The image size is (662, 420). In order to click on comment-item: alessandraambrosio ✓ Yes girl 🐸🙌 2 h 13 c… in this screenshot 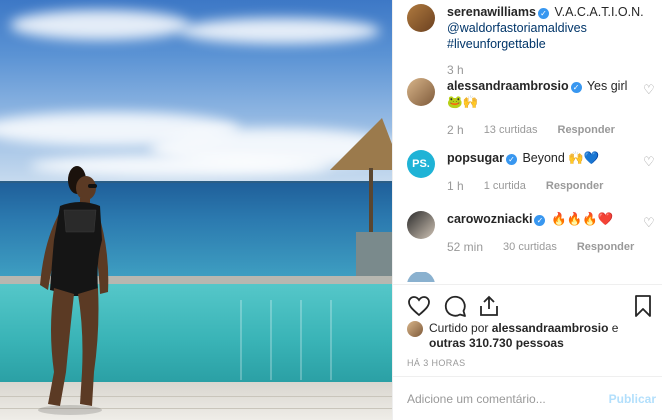, I will do `click(531, 108)`.